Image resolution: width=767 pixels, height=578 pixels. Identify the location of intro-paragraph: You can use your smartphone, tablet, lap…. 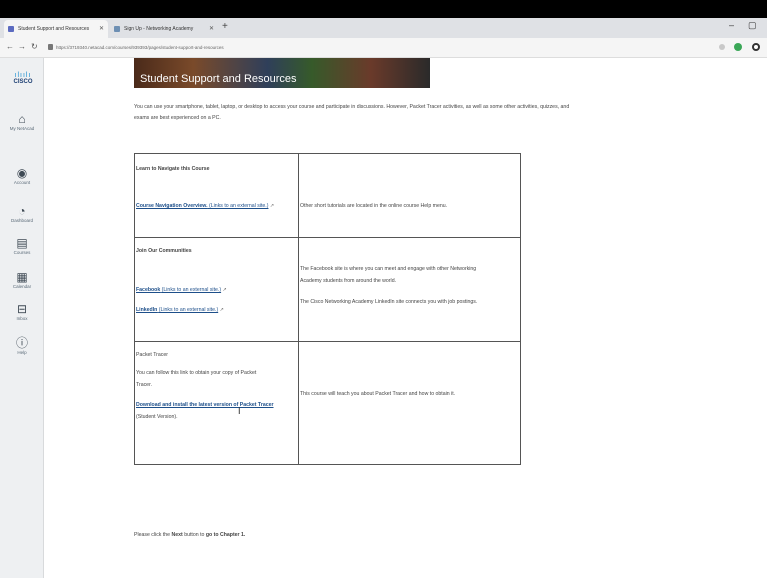
(352, 112).